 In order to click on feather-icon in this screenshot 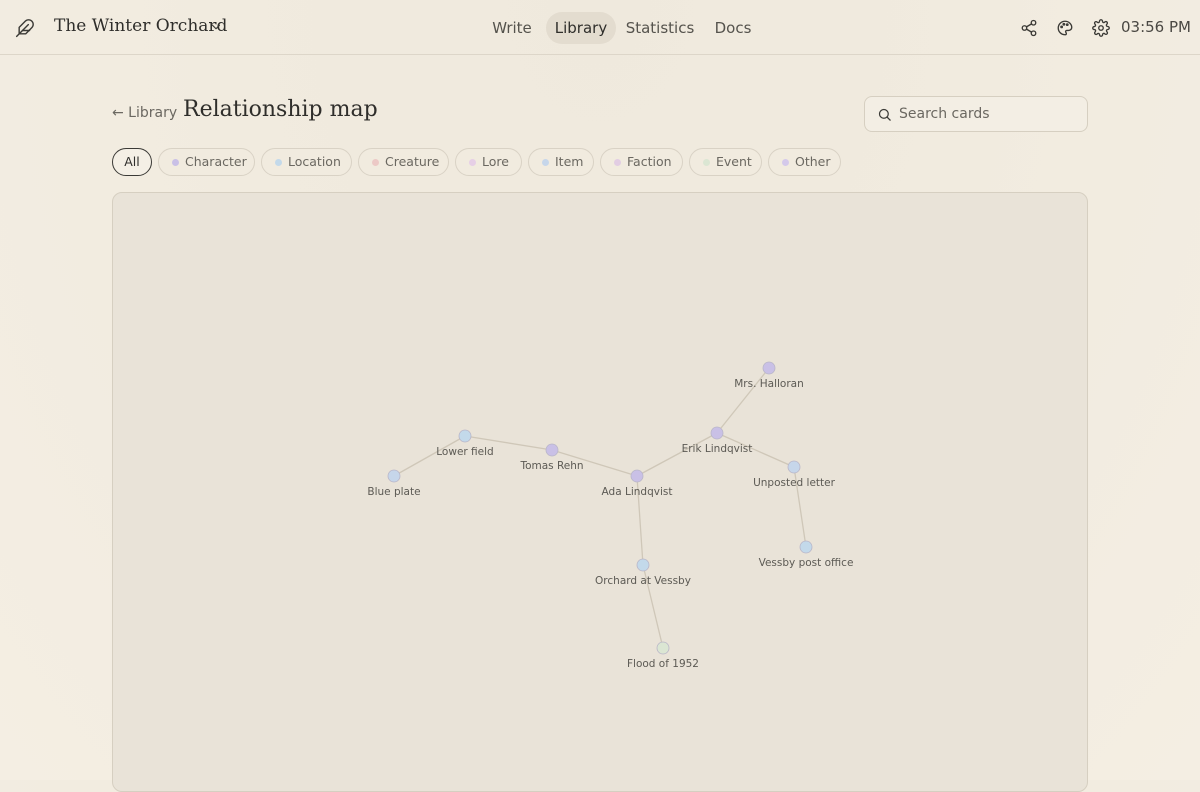, I will do `click(25, 28)`.